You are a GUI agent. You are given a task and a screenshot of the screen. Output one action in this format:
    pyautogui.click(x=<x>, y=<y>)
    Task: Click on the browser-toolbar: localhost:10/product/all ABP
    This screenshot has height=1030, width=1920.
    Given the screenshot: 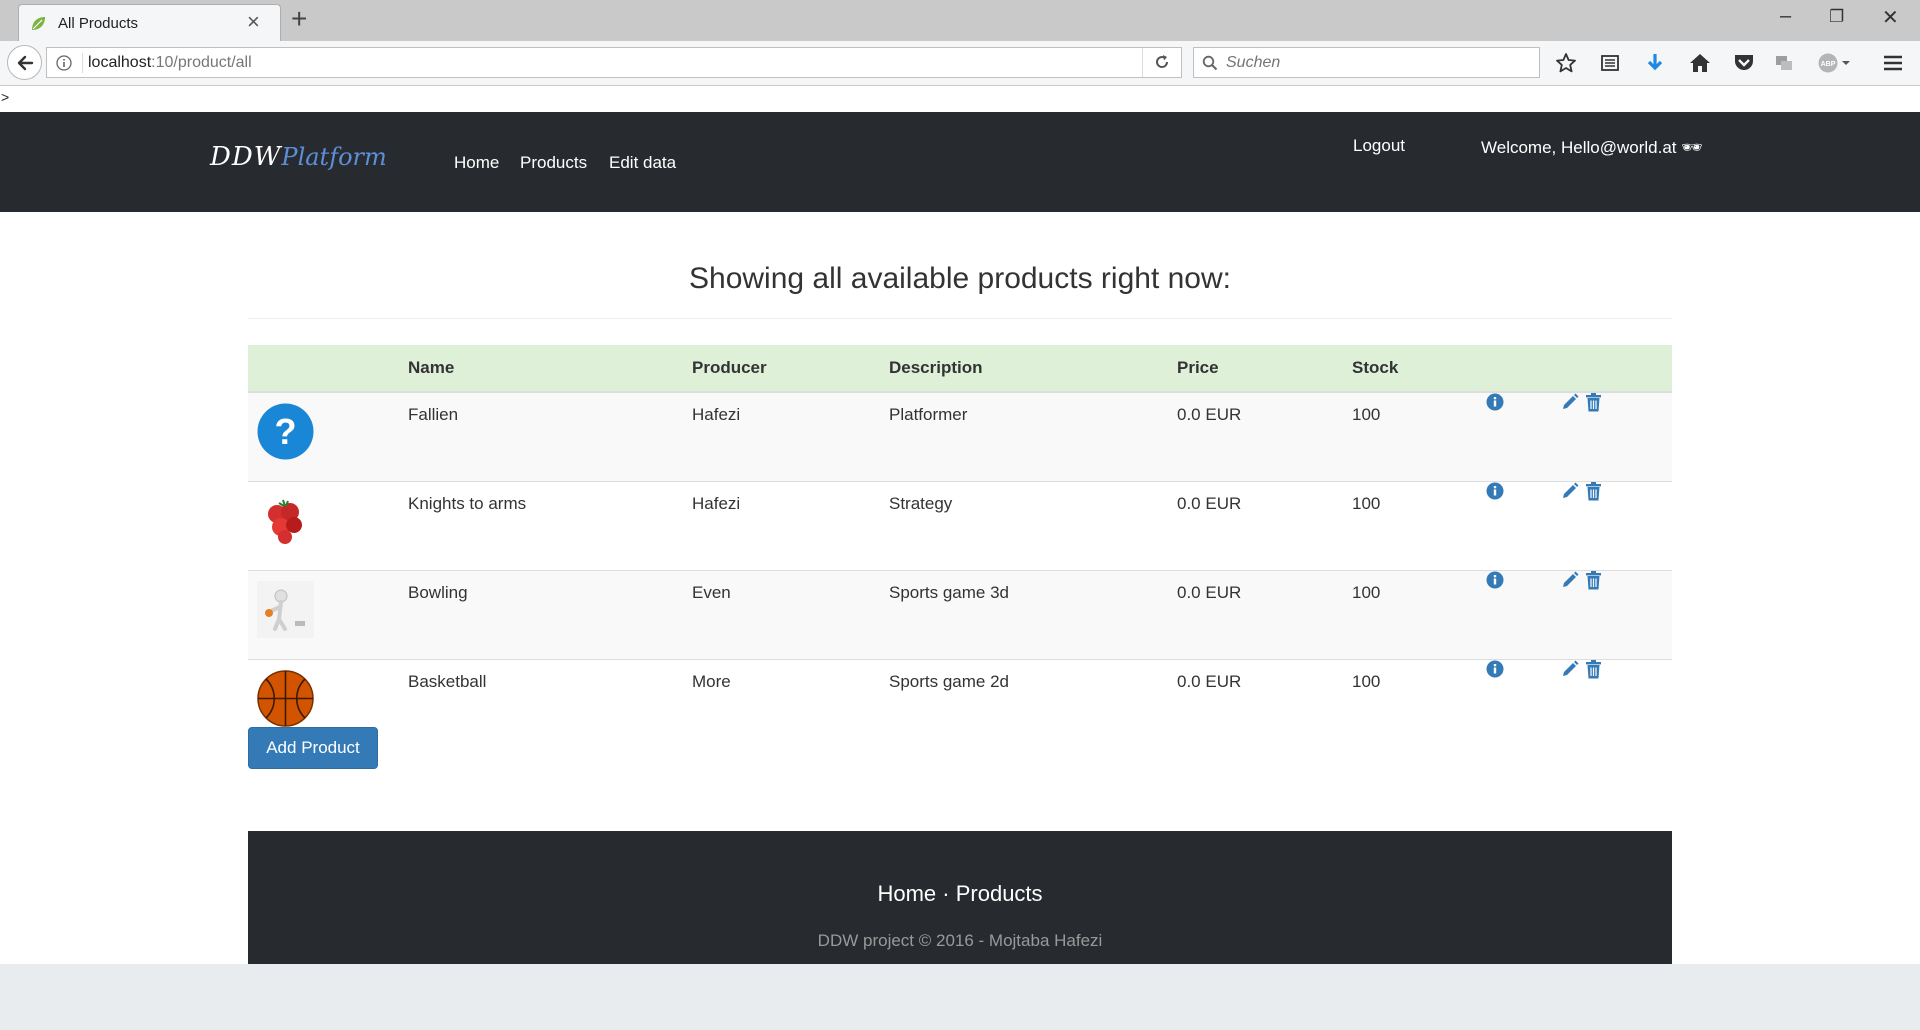 What is the action you would take?
    pyautogui.click(x=960, y=63)
    